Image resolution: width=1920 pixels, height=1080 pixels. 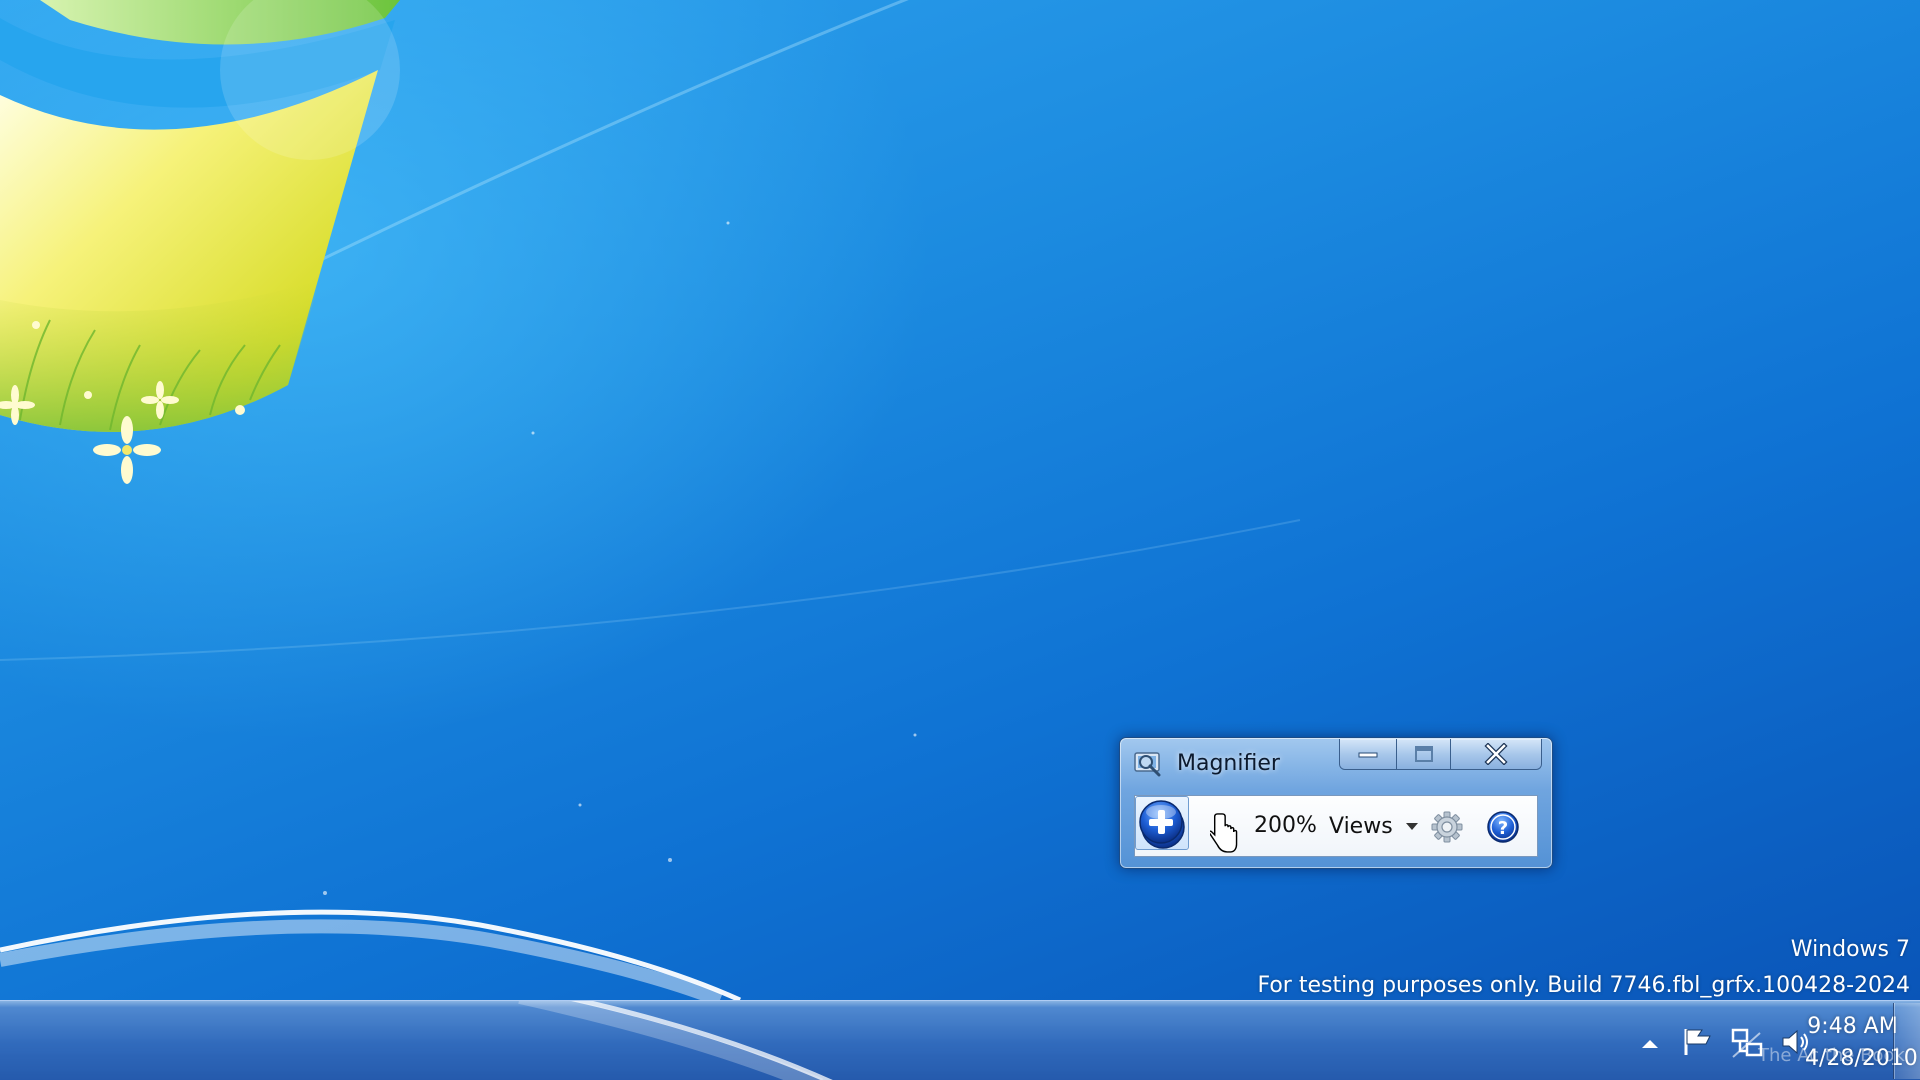 I want to click on magnifier-window: Magnifier 200% Views ?, so click(x=1336, y=803).